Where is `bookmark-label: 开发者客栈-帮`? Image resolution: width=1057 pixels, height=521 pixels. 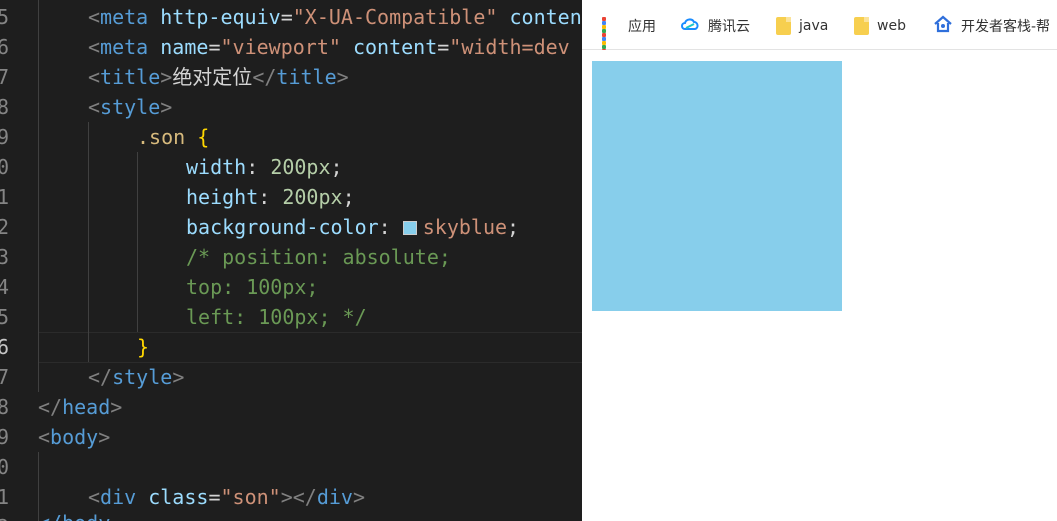
bookmark-label: 开发者客栈-帮 is located at coordinates (1006, 27).